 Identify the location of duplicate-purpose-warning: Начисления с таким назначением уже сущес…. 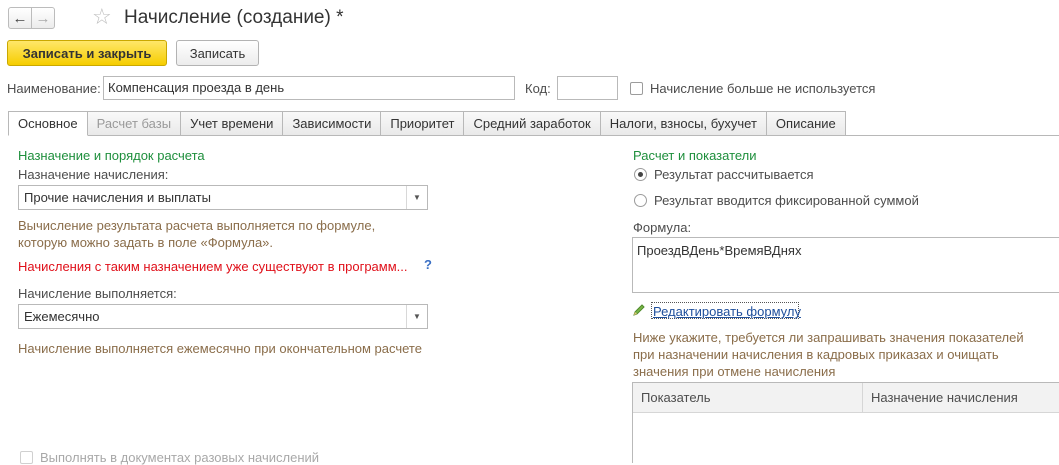
(213, 266).